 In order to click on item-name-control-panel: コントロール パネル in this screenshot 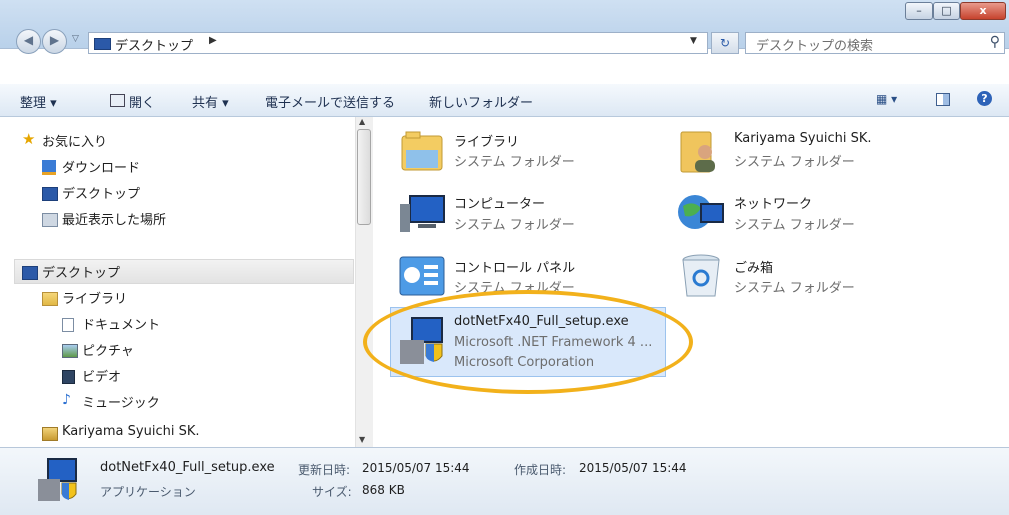, I will do `click(514, 266)`.